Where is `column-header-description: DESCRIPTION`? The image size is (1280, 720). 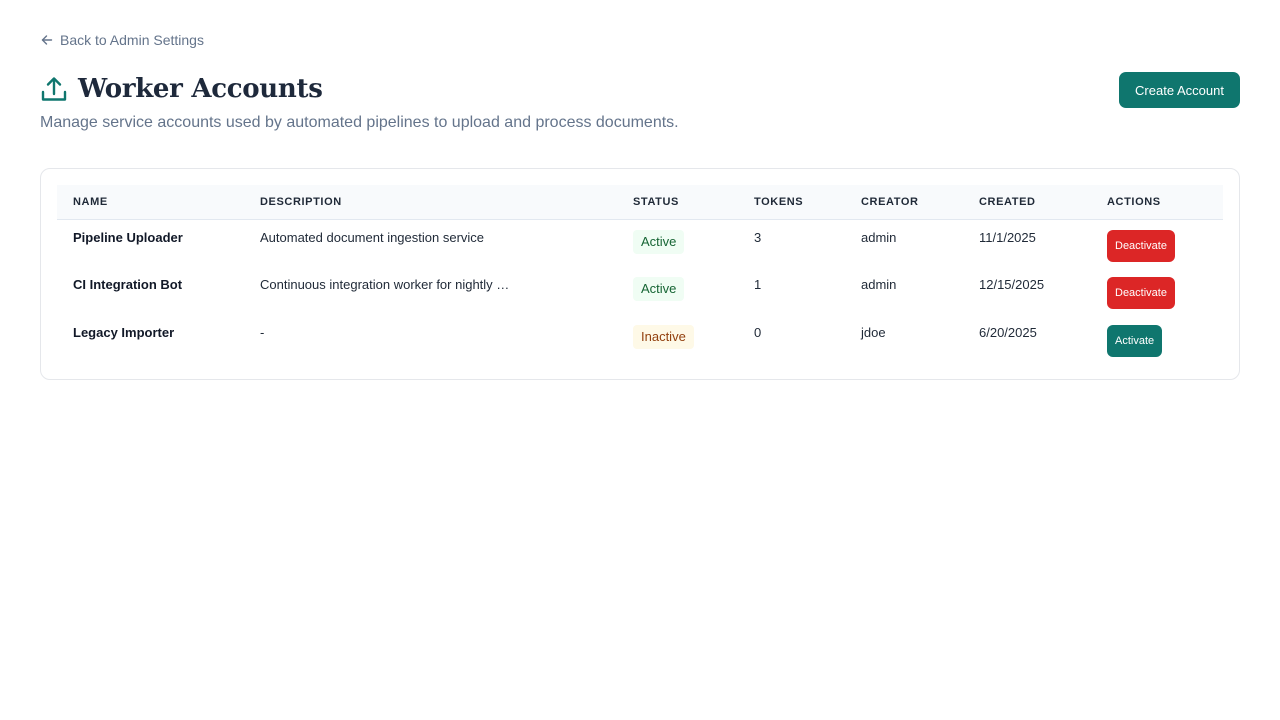
column-header-description: DESCRIPTION is located at coordinates (430, 202).